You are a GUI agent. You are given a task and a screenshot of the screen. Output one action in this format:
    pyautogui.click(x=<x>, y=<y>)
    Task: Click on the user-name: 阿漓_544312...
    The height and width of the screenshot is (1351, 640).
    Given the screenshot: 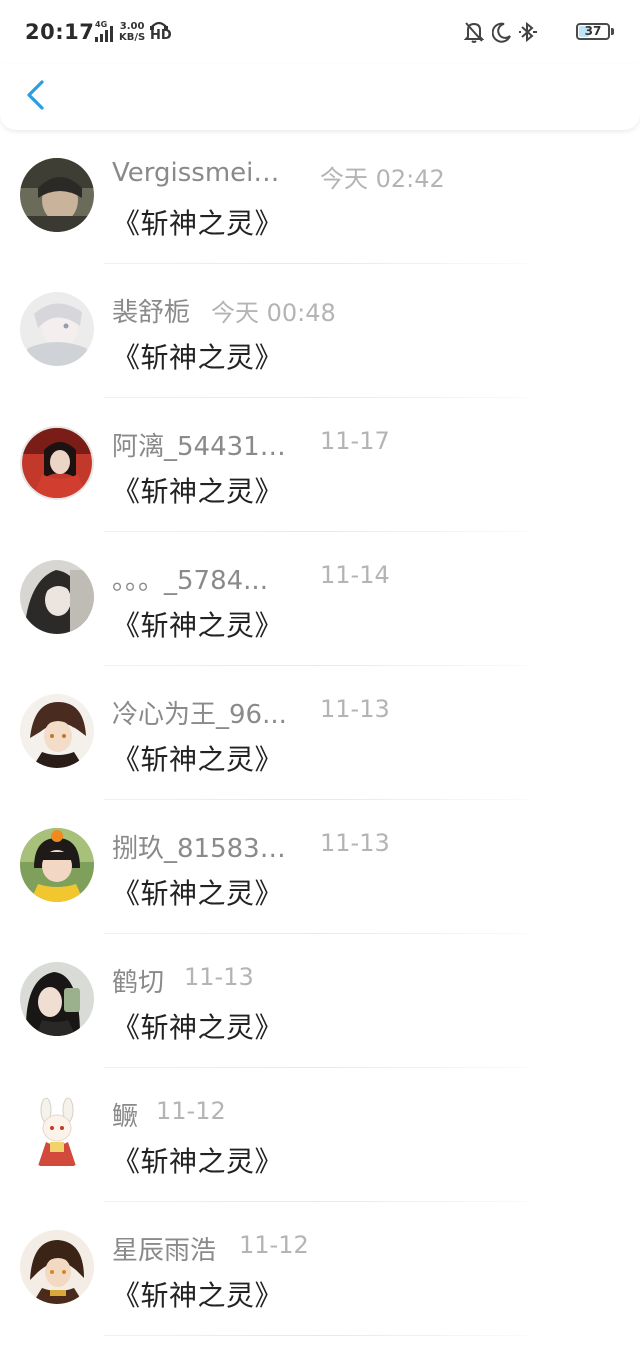 What is the action you would take?
    pyautogui.click(x=203, y=444)
    